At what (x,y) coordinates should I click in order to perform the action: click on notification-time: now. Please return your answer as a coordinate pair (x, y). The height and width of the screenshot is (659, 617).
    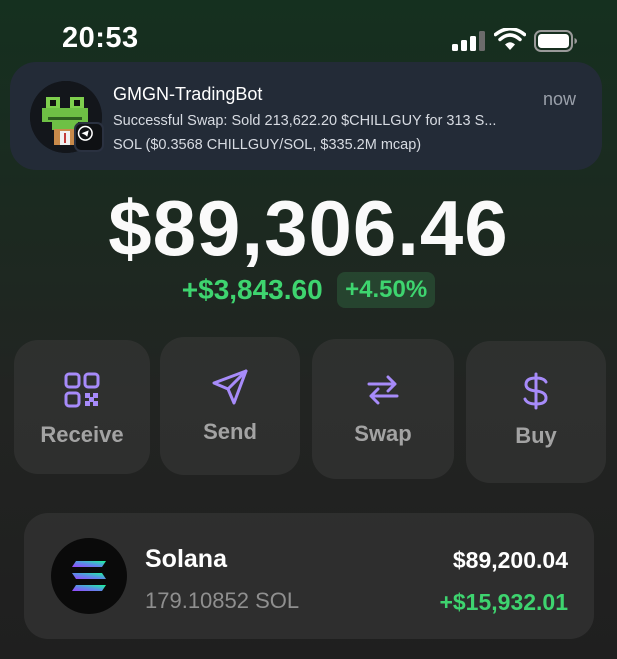
    Looking at the image, I should click on (559, 99).